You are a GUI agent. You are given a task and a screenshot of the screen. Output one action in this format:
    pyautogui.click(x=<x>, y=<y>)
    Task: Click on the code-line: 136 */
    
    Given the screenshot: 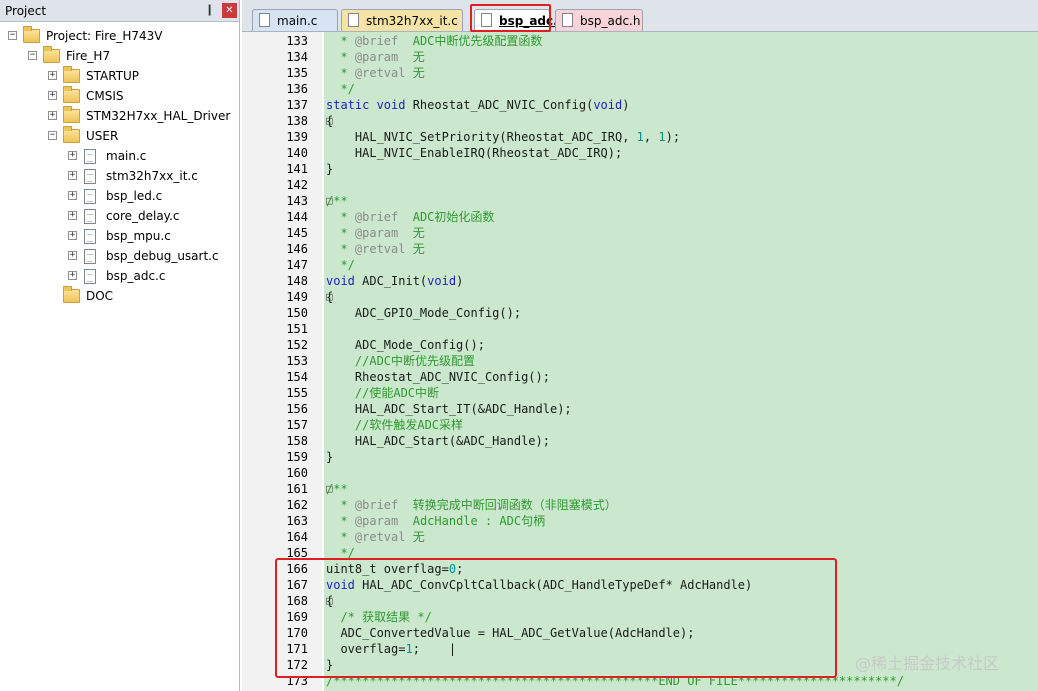 What is the action you would take?
    pyautogui.click(x=640, y=89)
    